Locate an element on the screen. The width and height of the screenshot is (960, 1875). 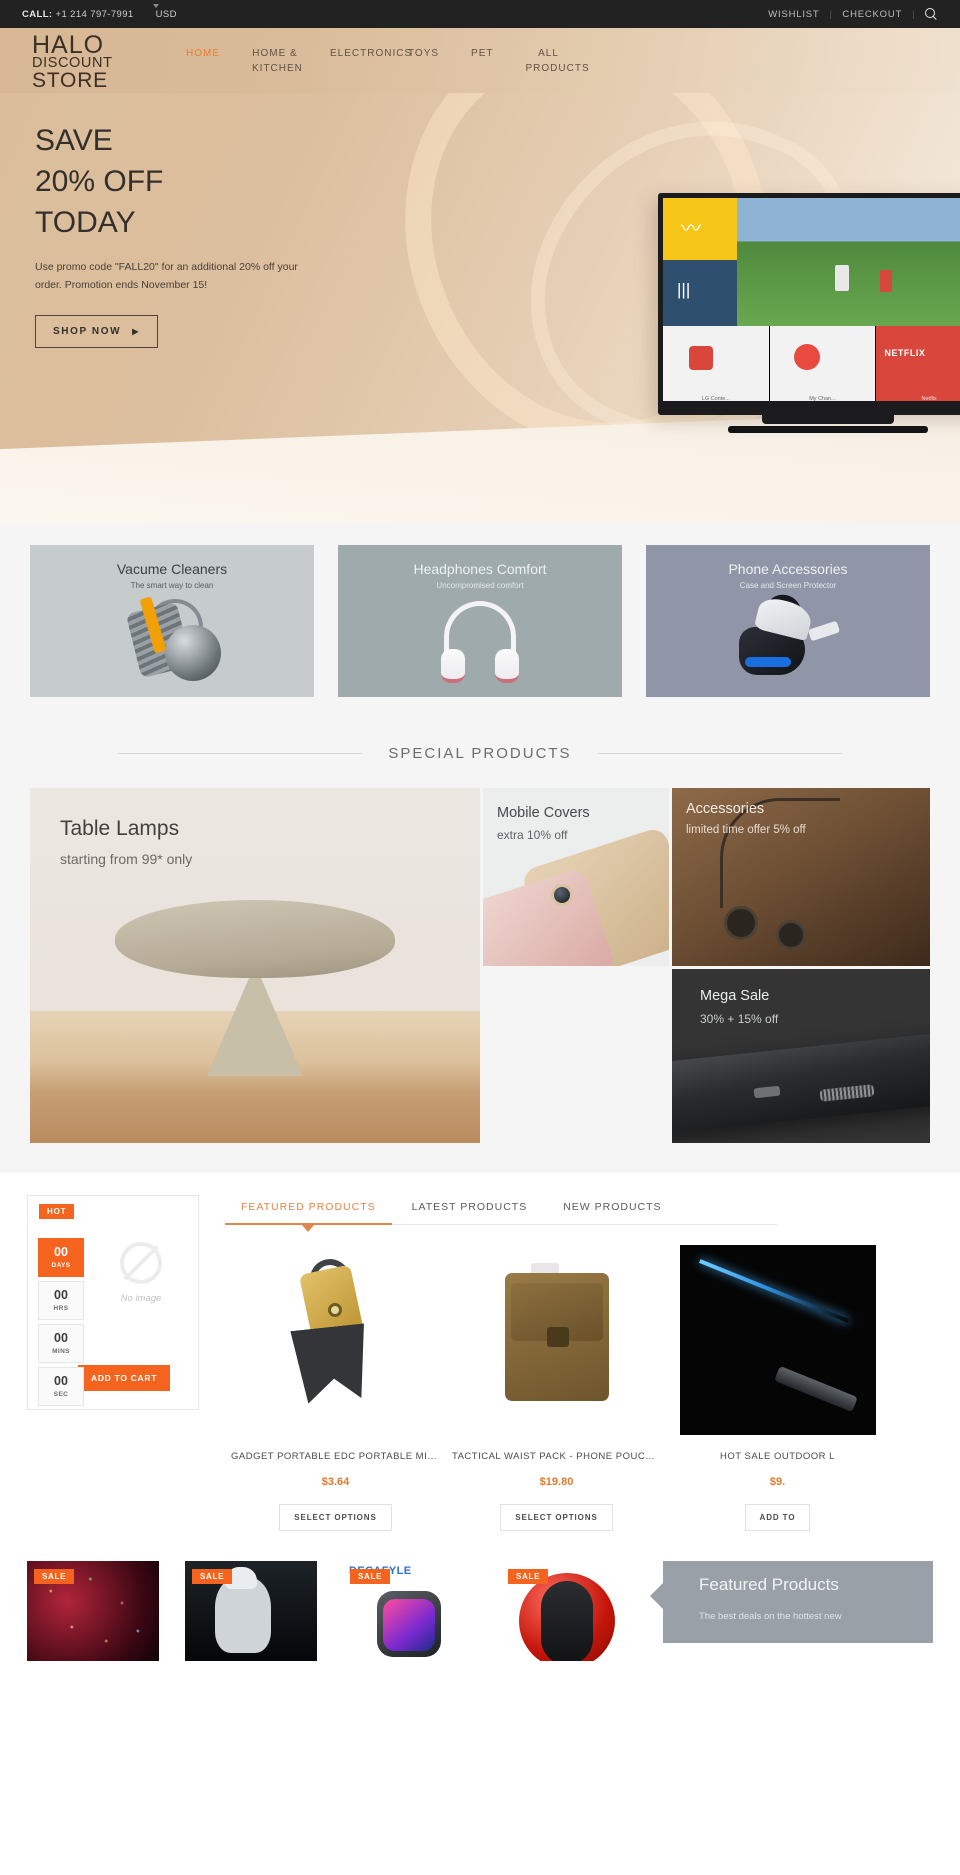
no-image-text: No image is located at coordinates (141, 1298).